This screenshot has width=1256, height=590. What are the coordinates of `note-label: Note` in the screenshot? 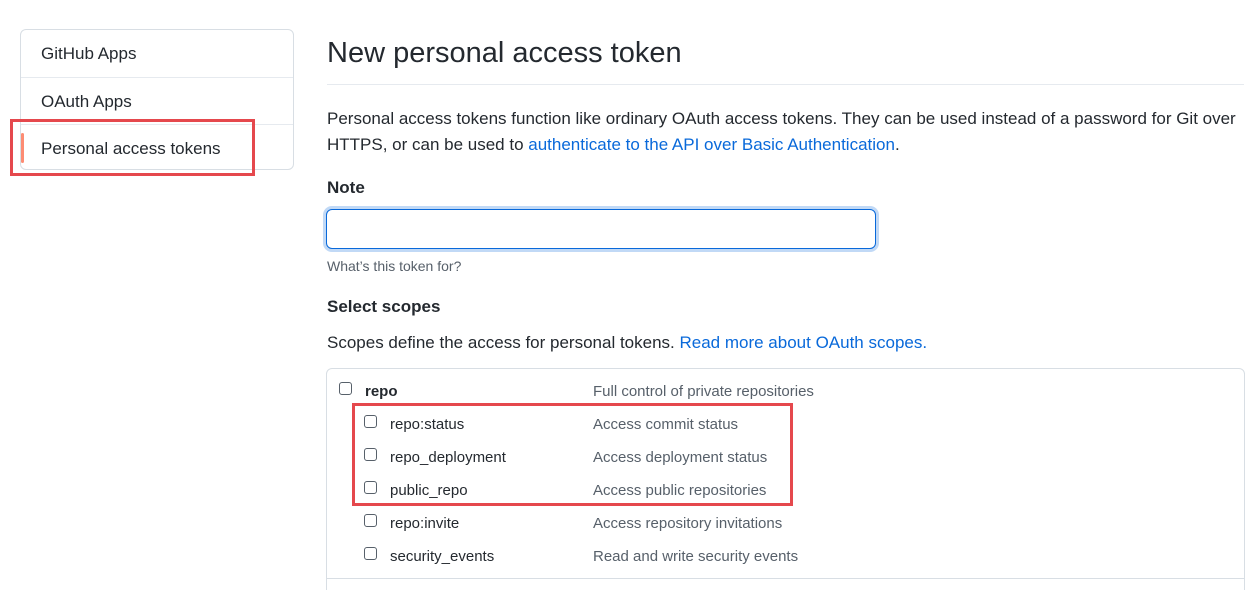 It's located at (346, 187).